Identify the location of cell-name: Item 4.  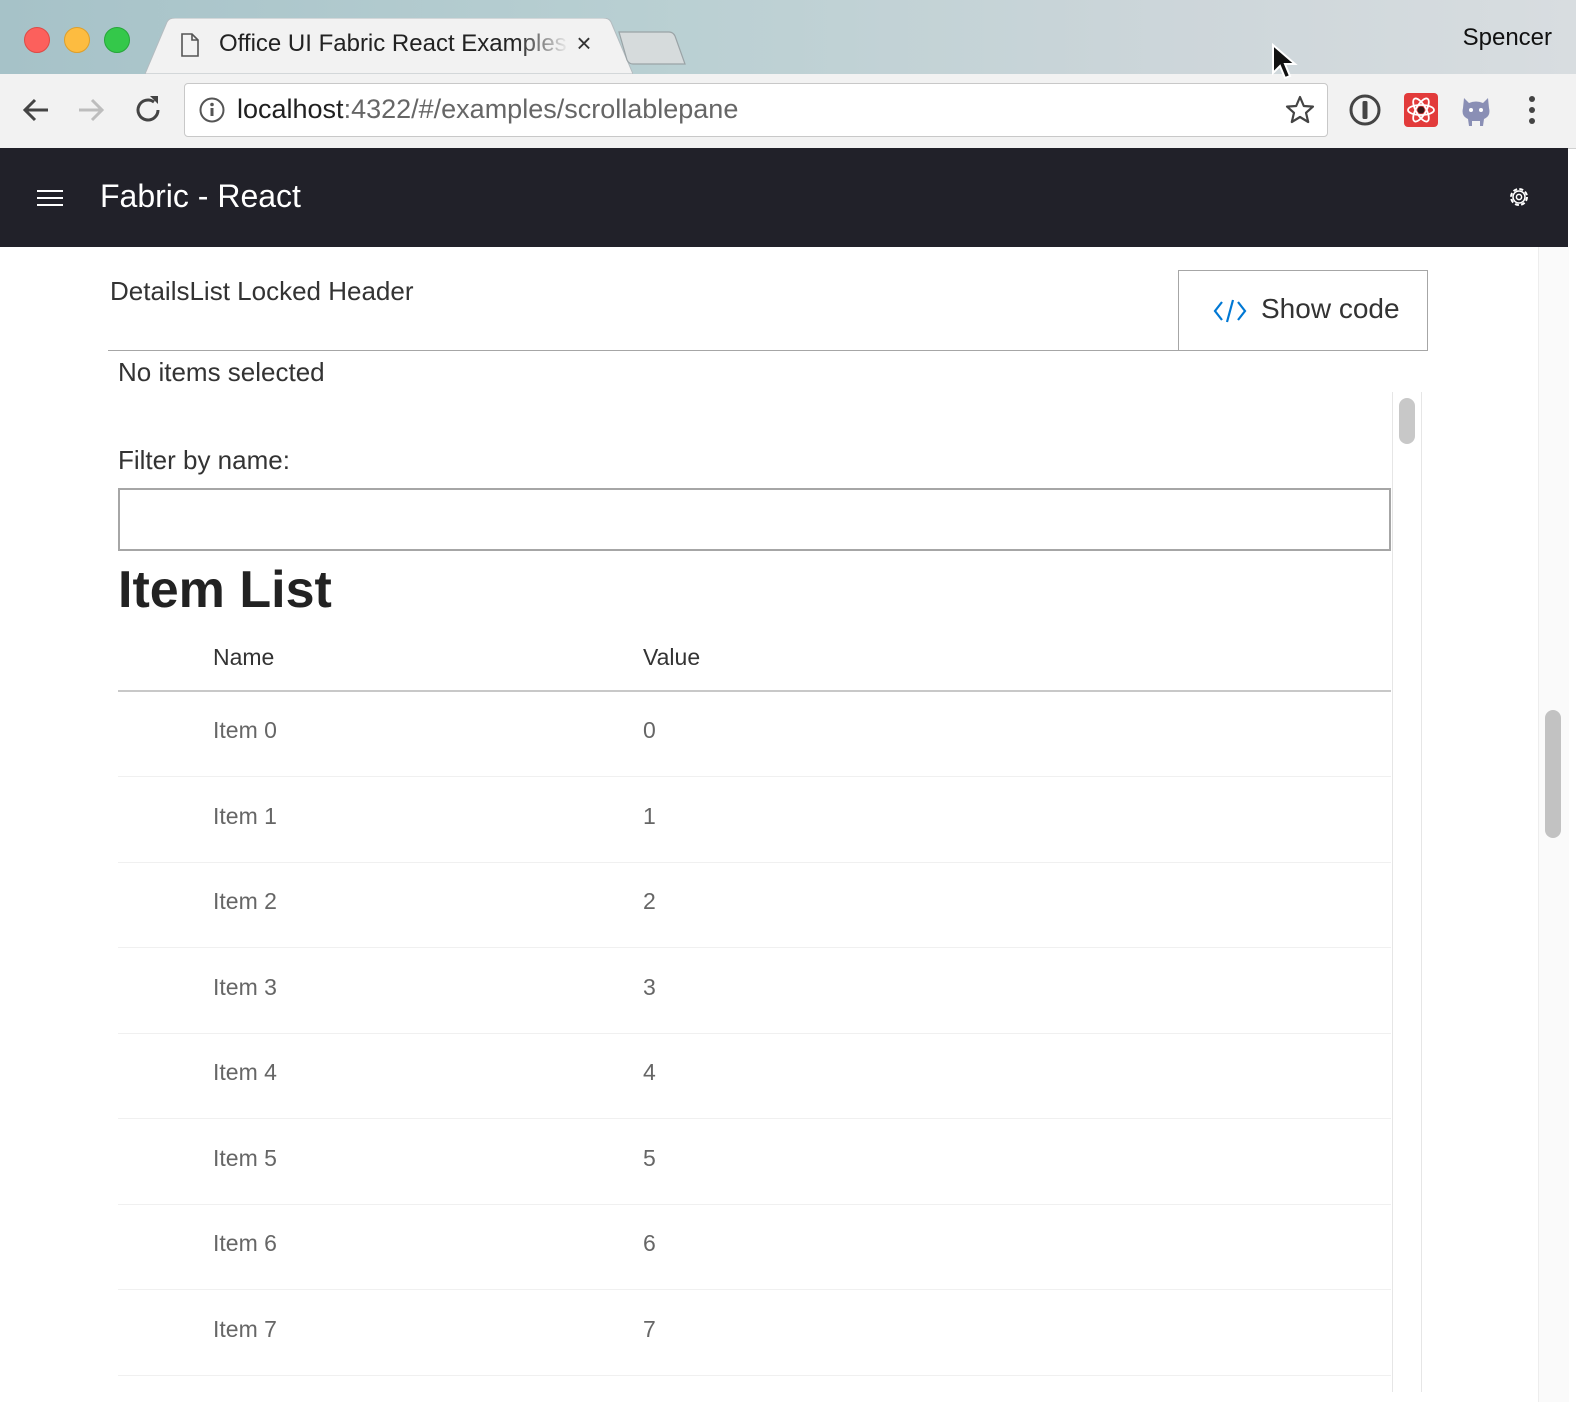
(245, 1072).